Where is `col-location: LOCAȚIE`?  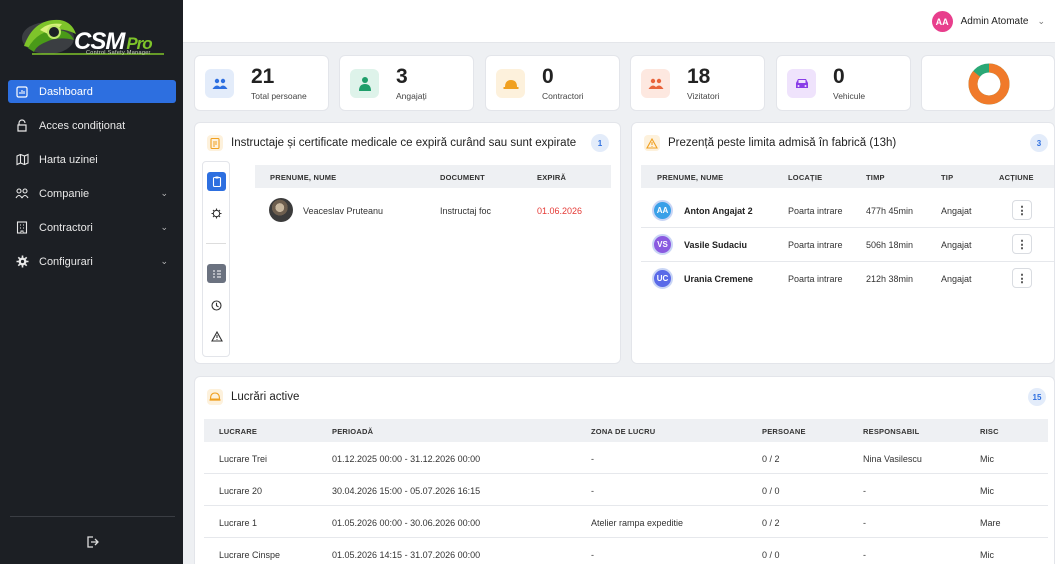 col-location: LOCAȚIE is located at coordinates (805, 177).